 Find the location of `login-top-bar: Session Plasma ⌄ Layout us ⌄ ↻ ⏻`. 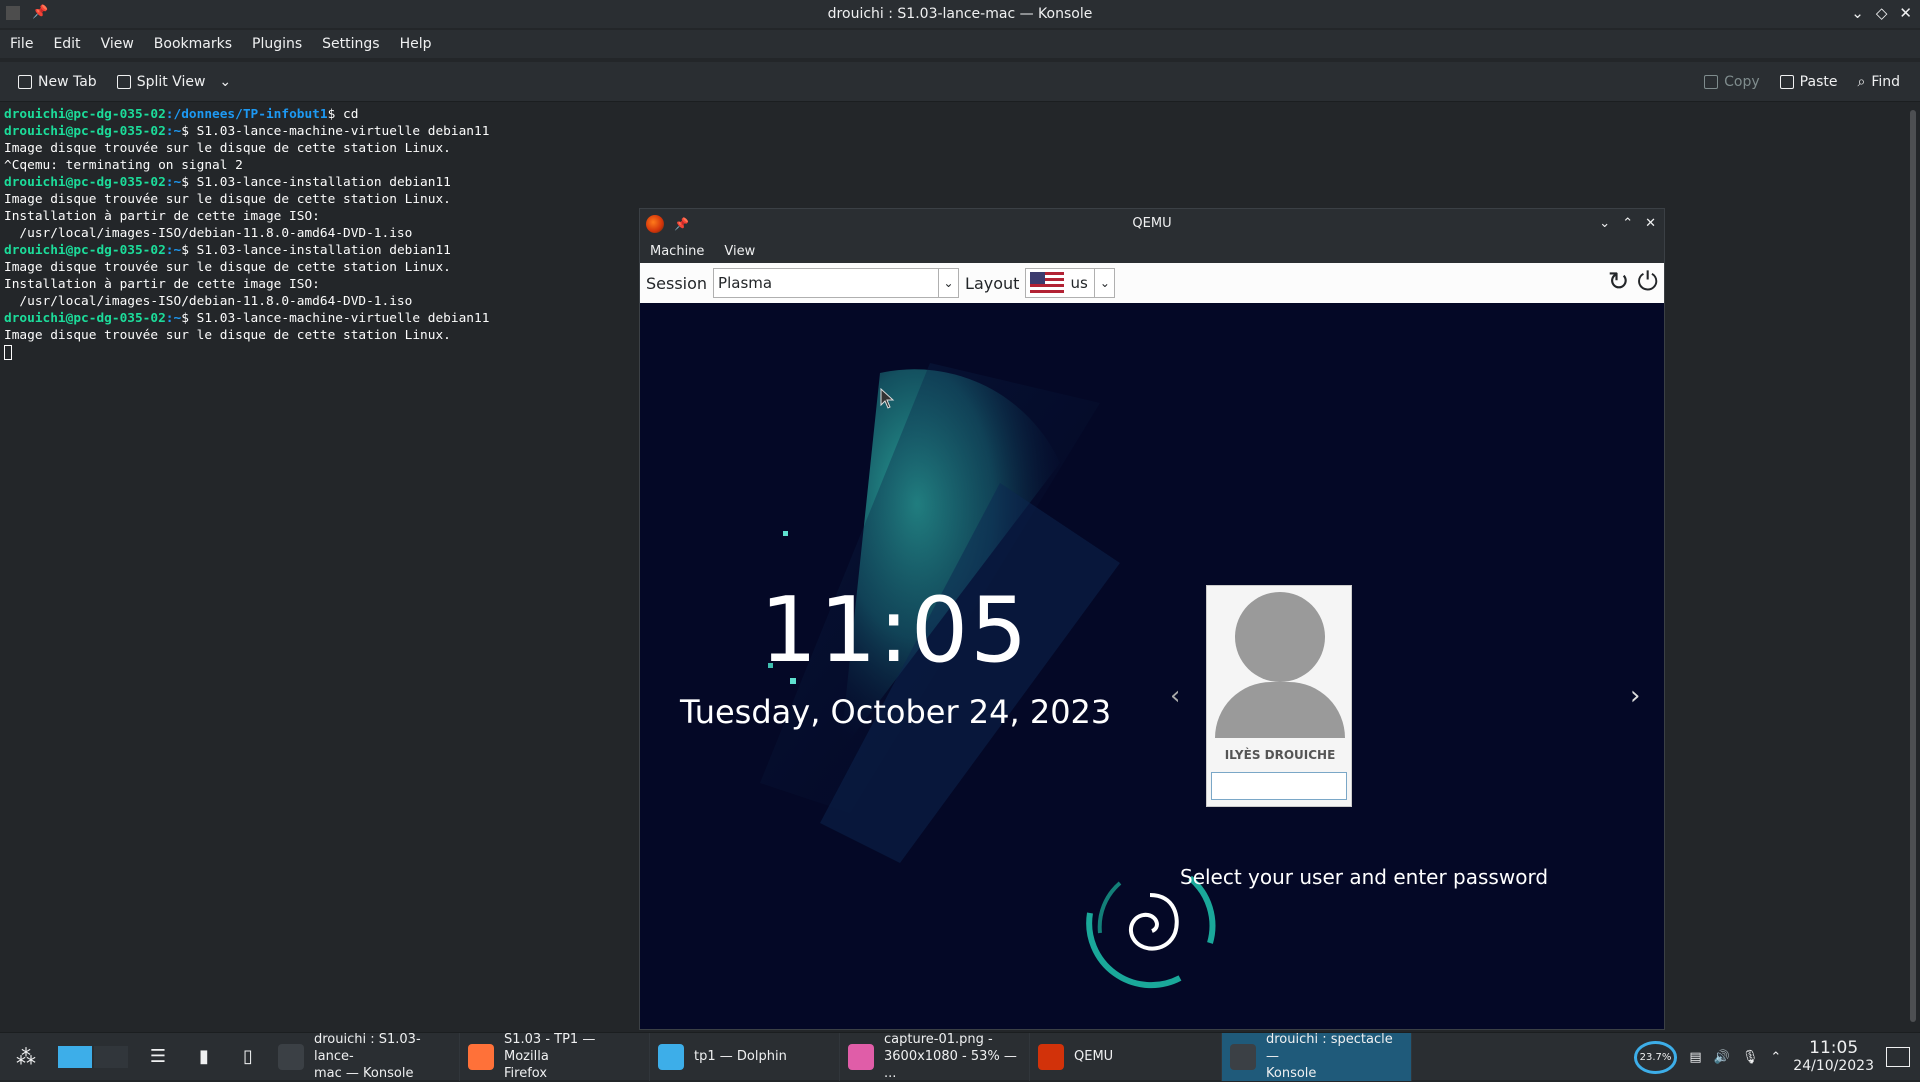

login-top-bar: Session Plasma ⌄ Layout us ⌄ ↻ ⏻ is located at coordinates (1152, 283).